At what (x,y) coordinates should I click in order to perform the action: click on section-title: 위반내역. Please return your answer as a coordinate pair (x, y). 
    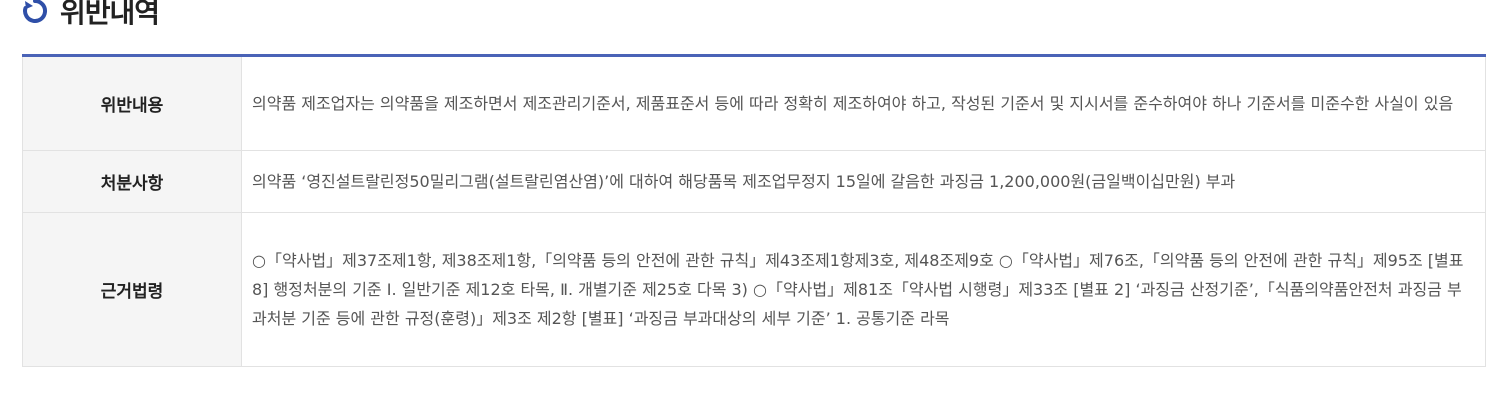
    Looking at the image, I should click on (110, 14).